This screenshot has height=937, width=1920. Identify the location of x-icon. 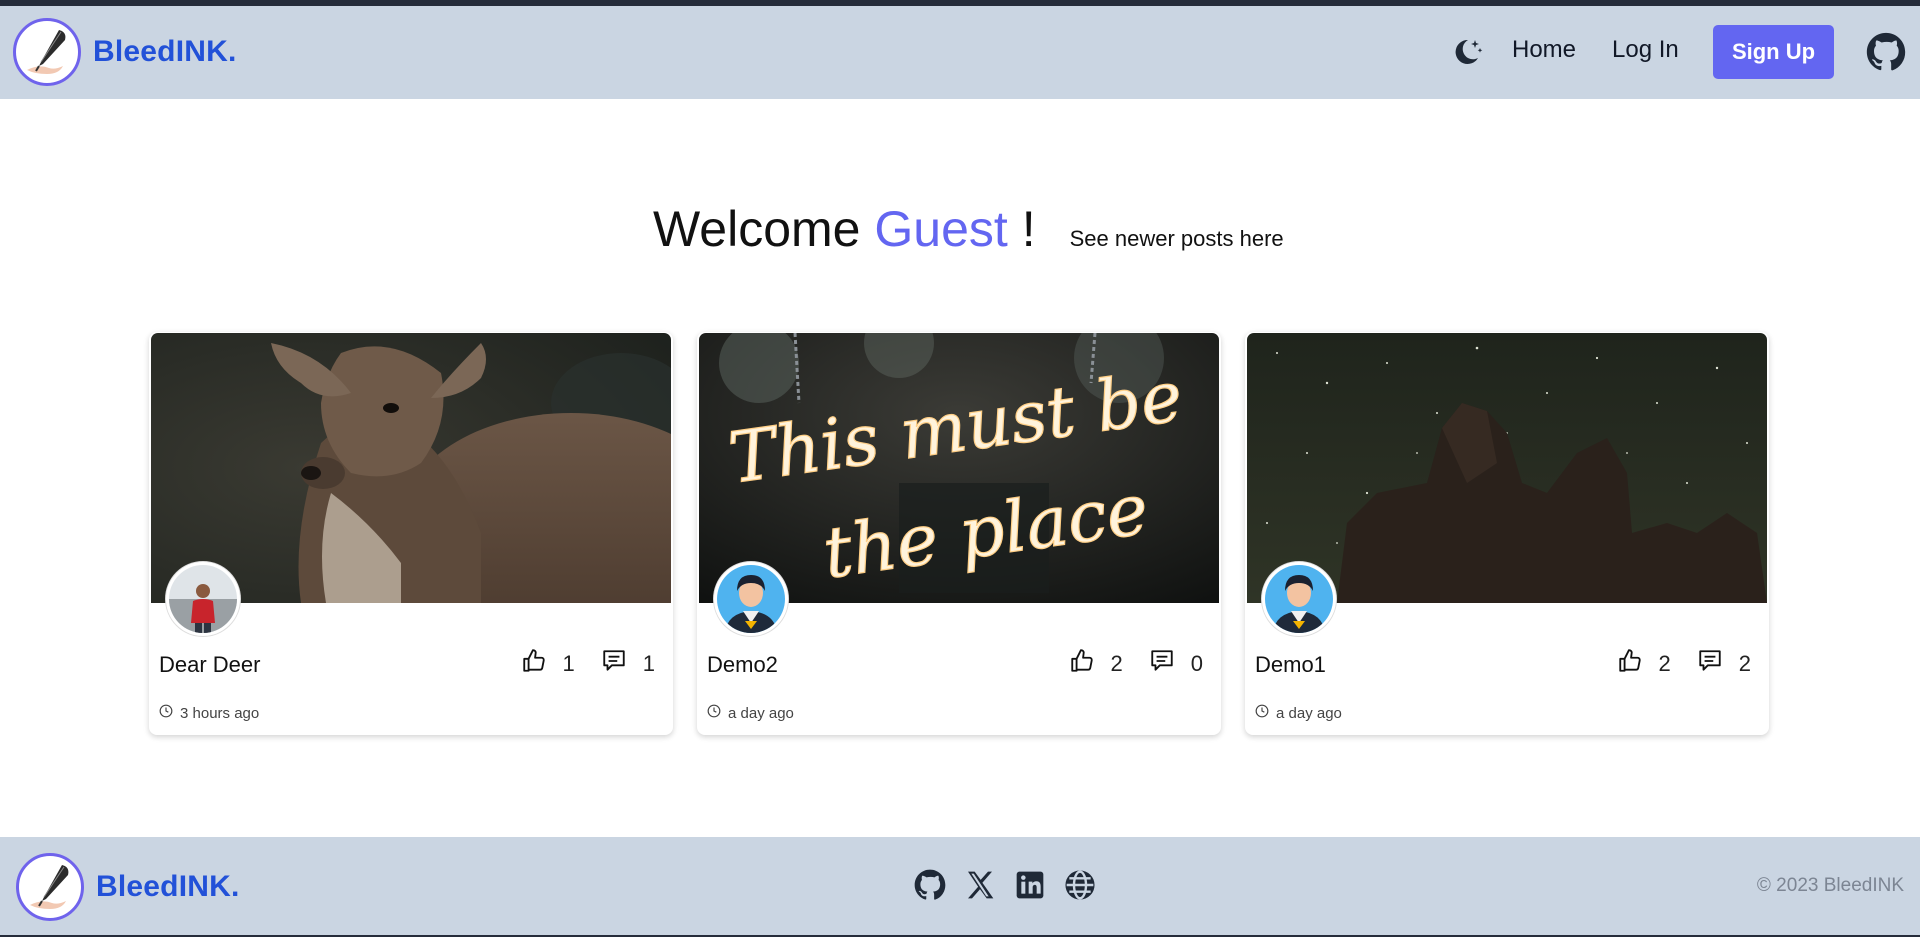
(980, 885).